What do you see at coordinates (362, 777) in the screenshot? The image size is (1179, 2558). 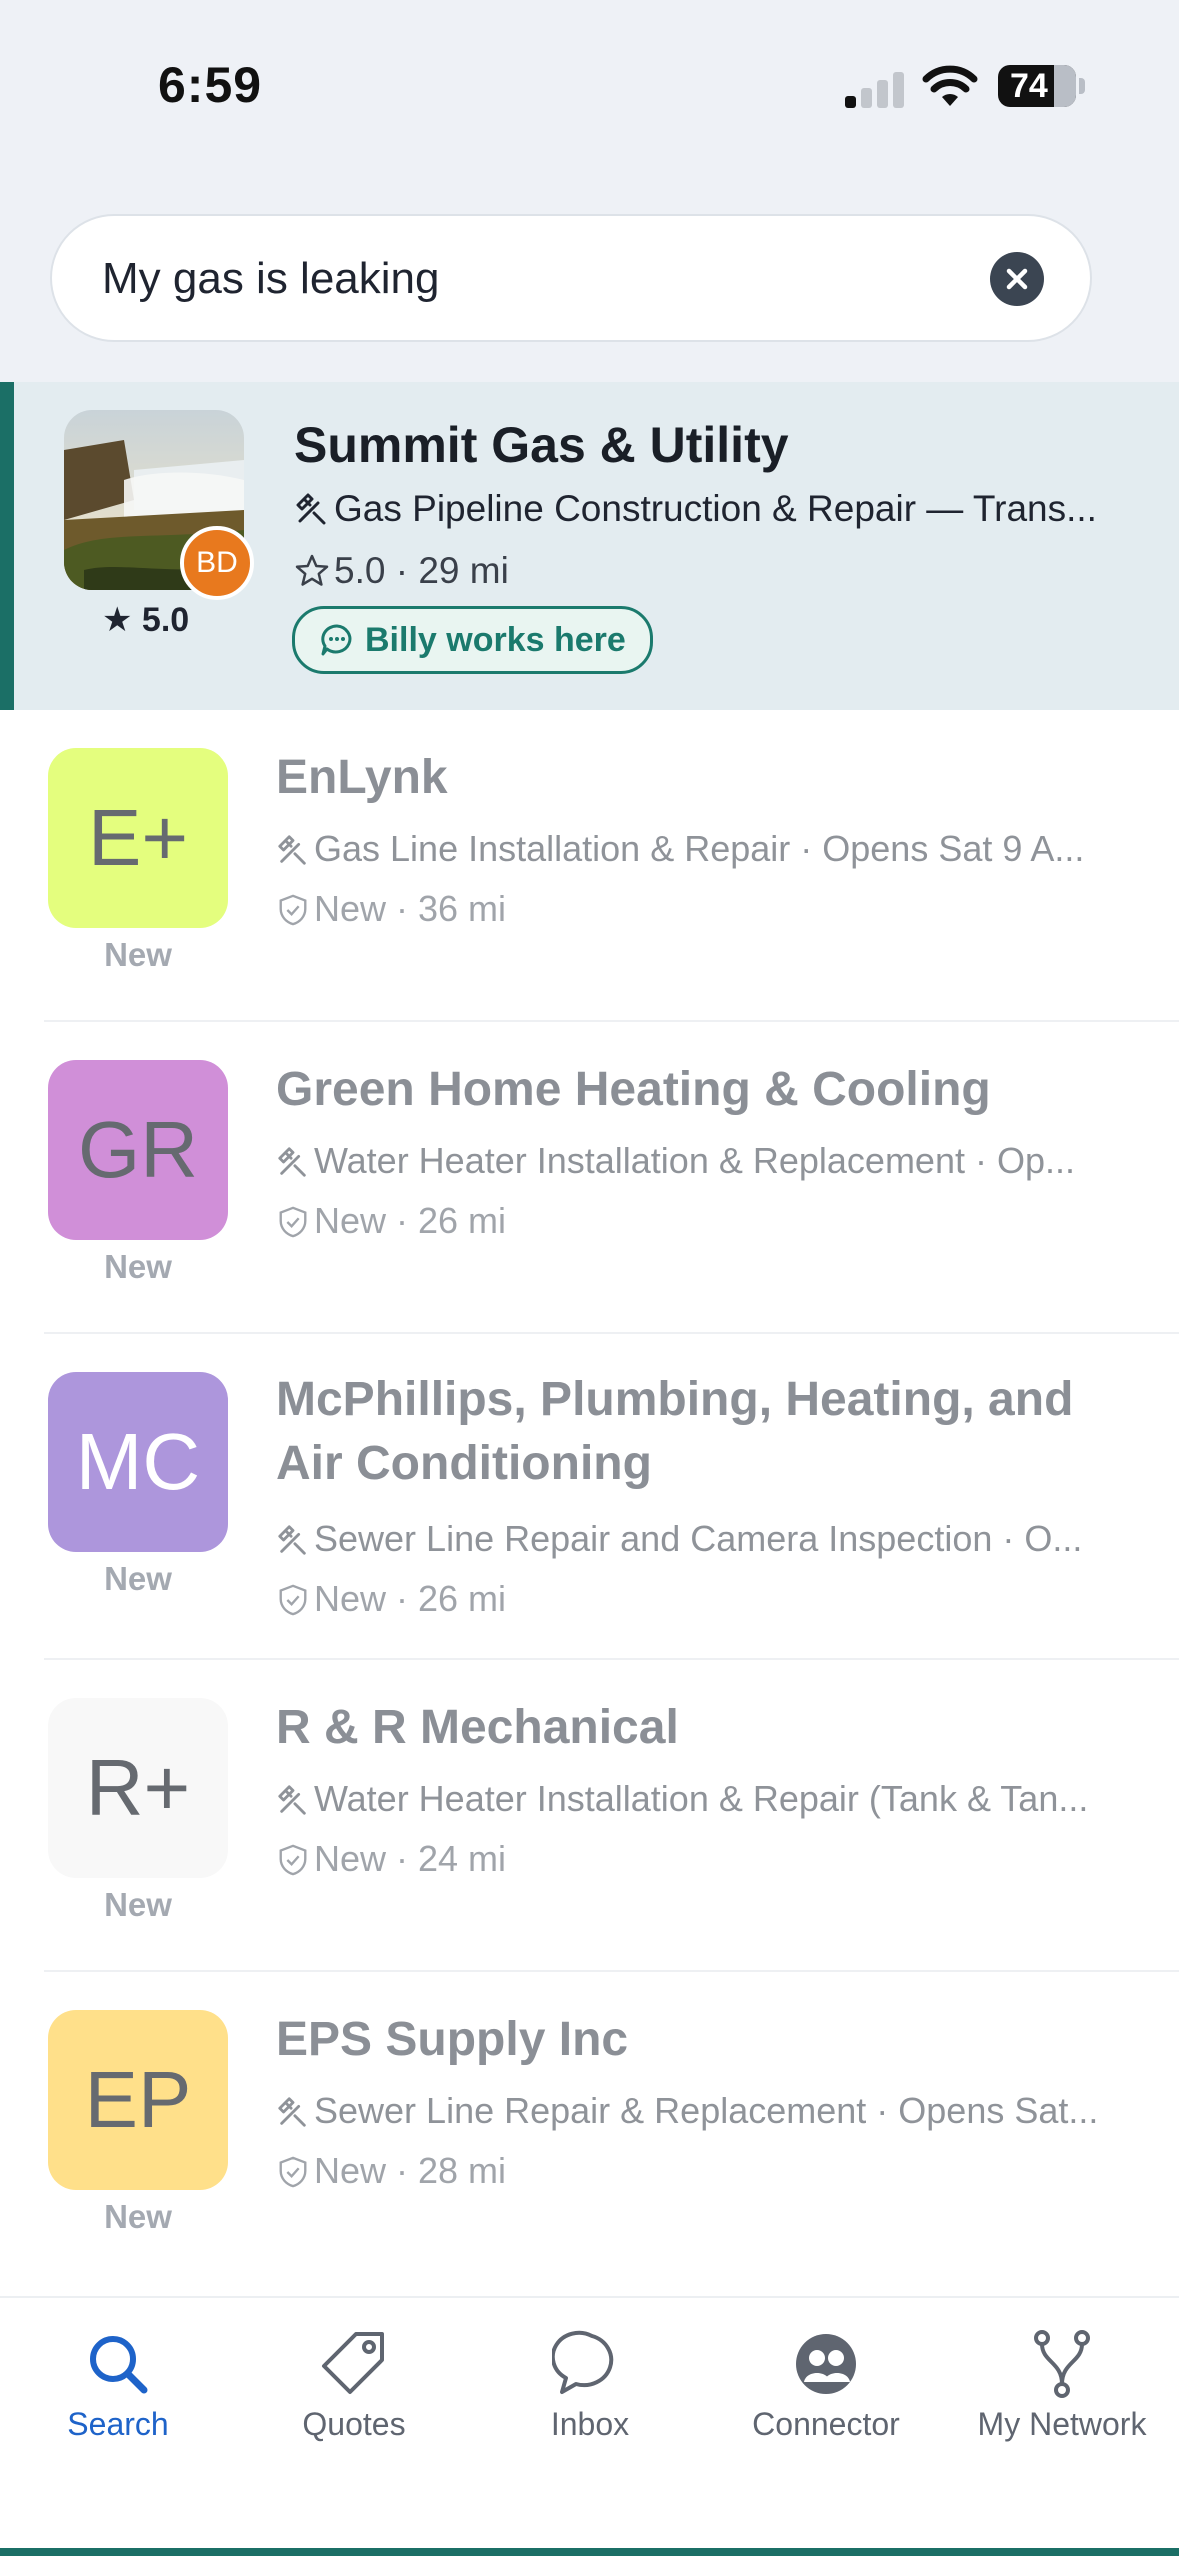 I see `business-name: EnLynk` at bounding box center [362, 777].